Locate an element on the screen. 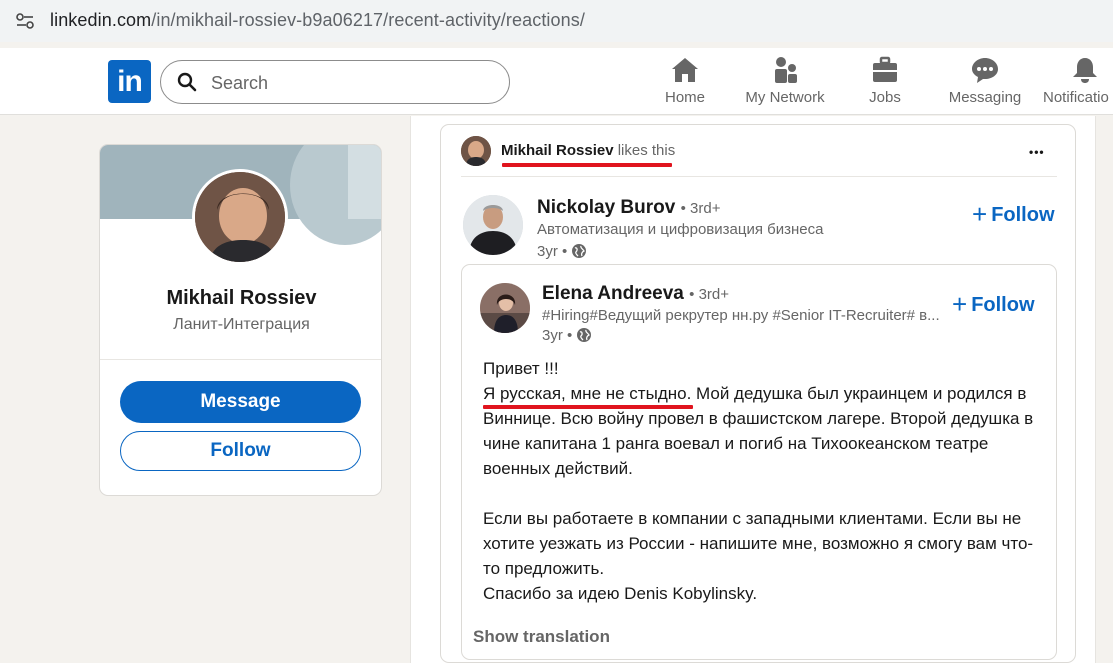 This screenshot has width=1113, height=663. nav-jobs: Jobs is located at coordinates (885, 85).